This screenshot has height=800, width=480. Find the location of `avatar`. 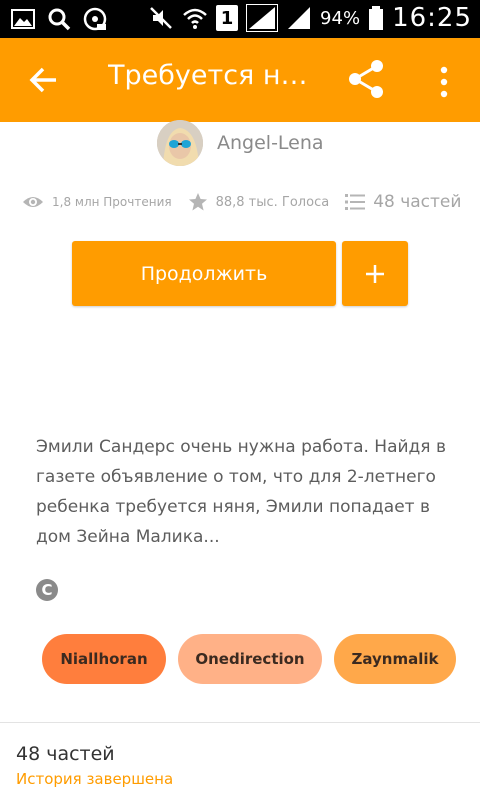

avatar is located at coordinates (180, 143).